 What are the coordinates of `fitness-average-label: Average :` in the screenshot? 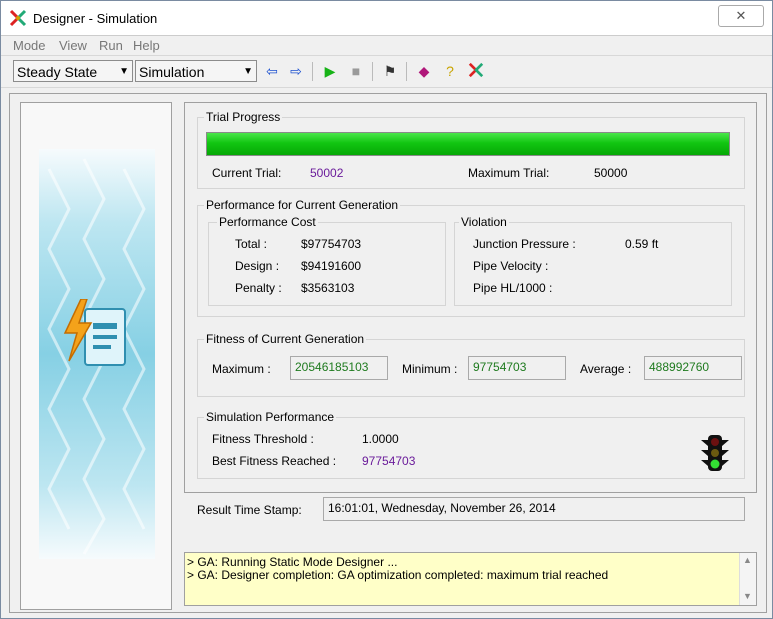 It's located at (606, 369).